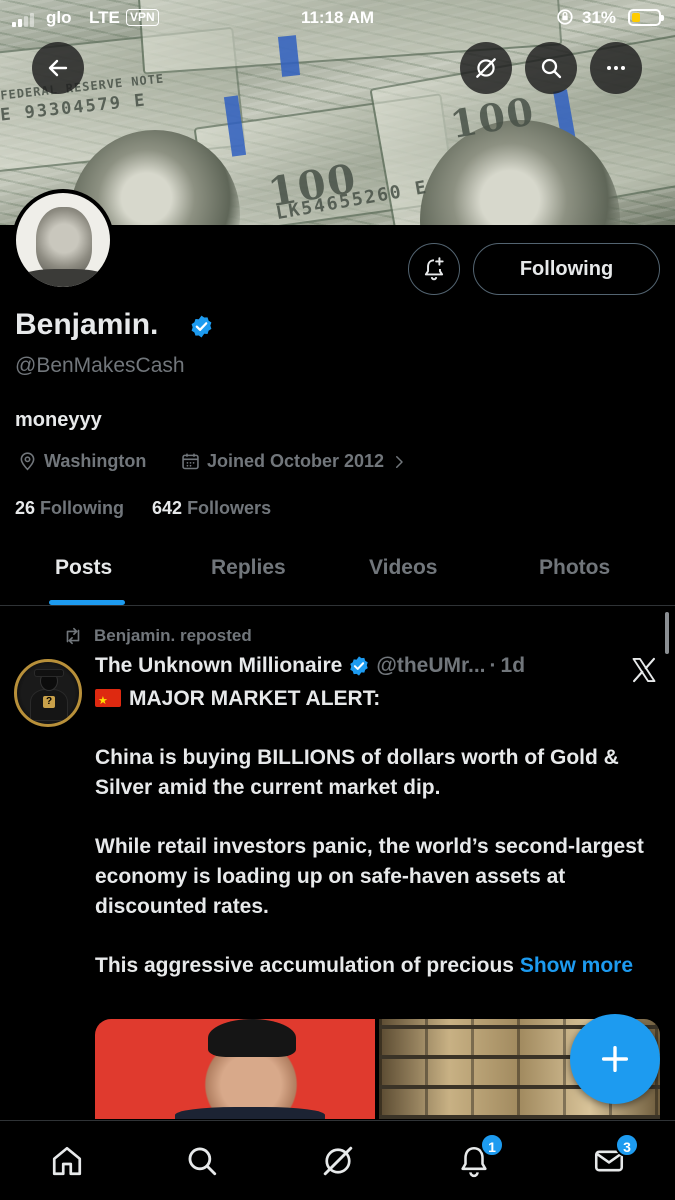 The width and height of the screenshot is (675, 1200). Describe the element at coordinates (167, 508) in the screenshot. I see `followers-count: 642` at that location.